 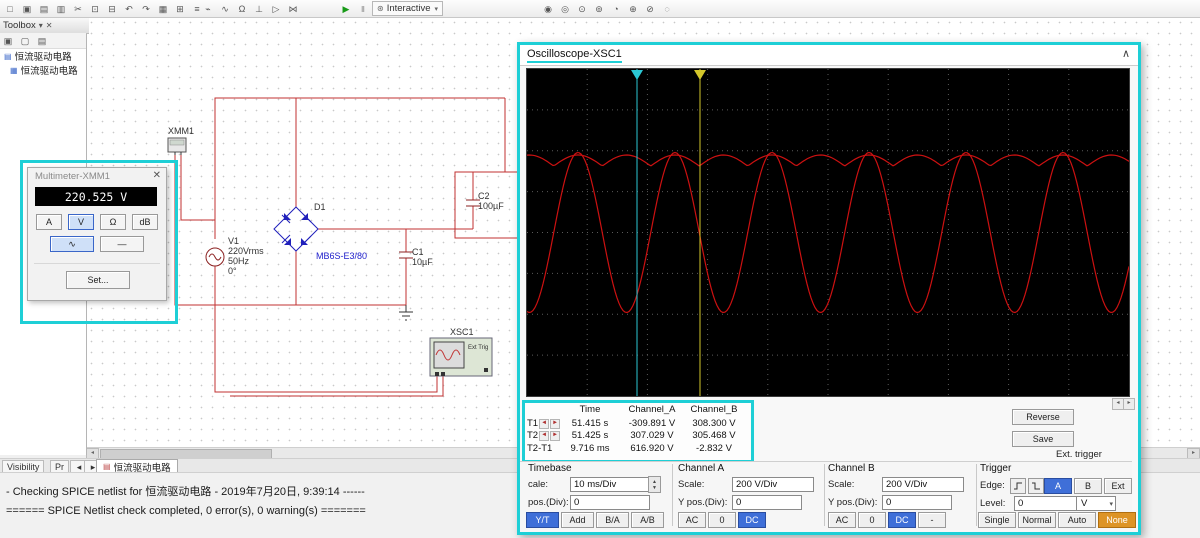 What do you see at coordinates (548, 9) in the screenshot?
I see `toolbar-icon: ◉` at bounding box center [548, 9].